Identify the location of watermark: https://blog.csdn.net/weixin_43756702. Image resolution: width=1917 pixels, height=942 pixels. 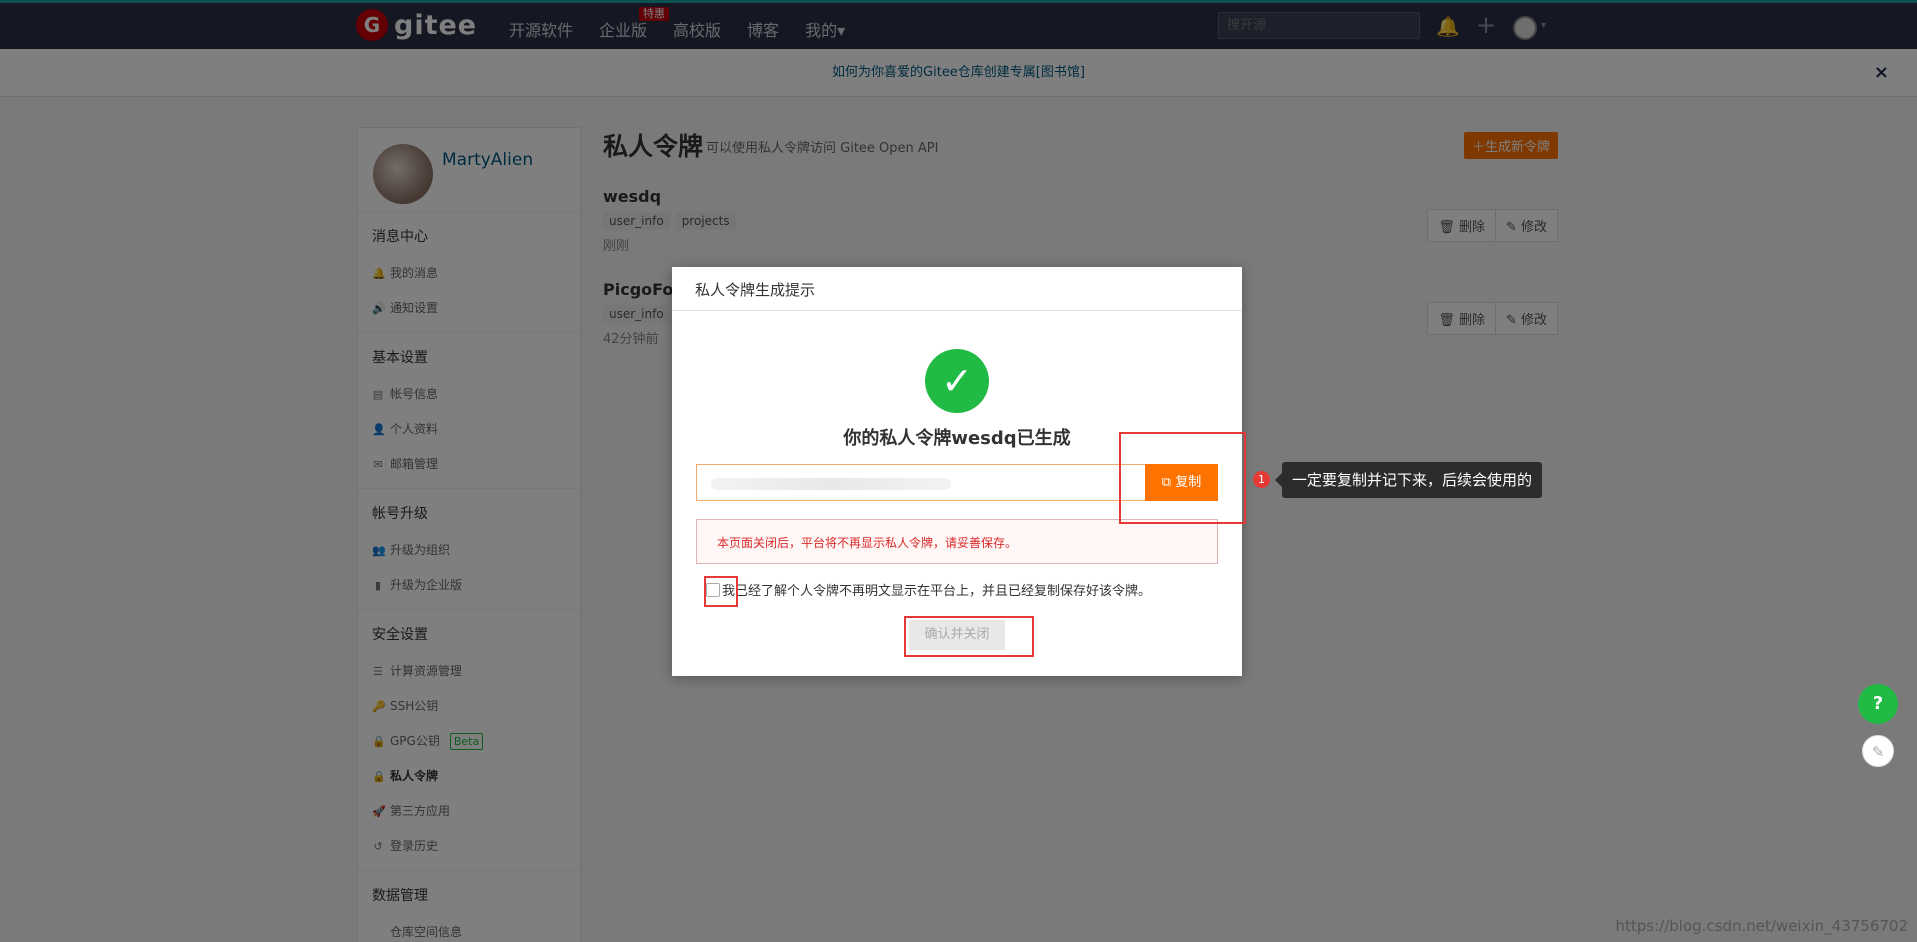
(1761, 926).